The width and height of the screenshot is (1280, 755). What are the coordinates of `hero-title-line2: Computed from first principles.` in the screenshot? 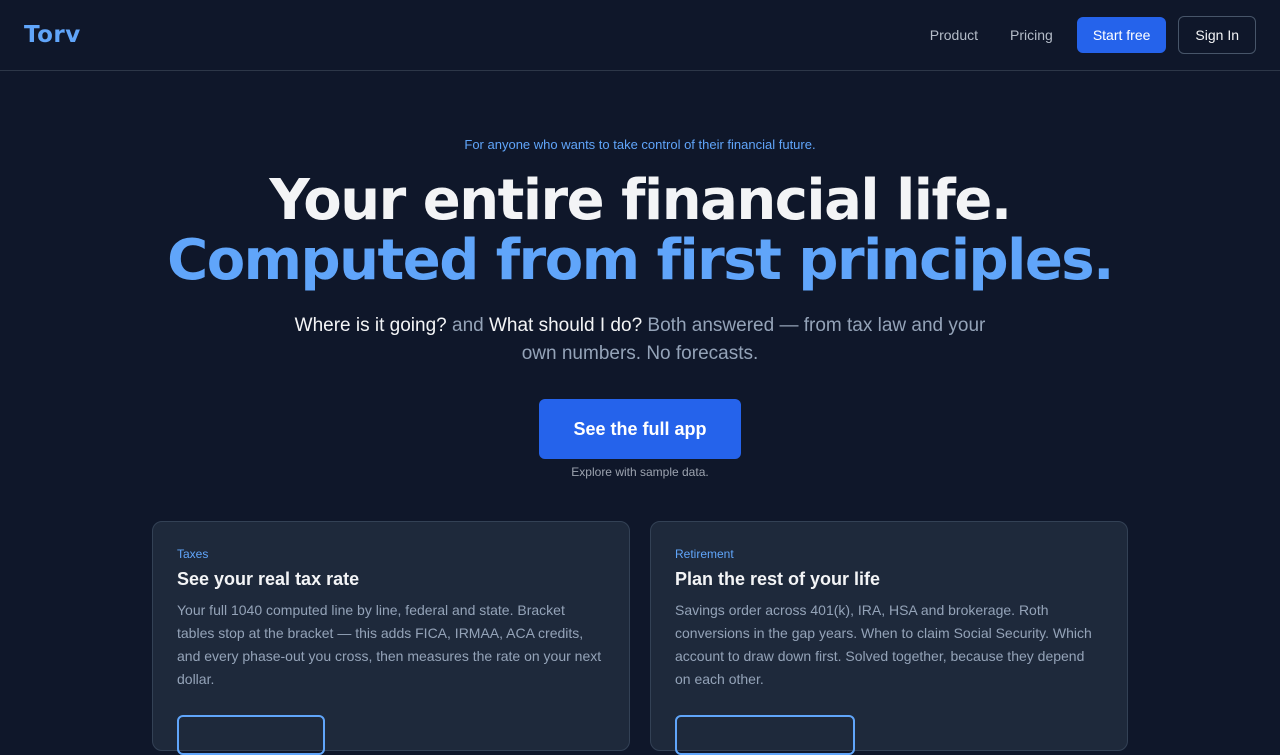 It's located at (640, 260).